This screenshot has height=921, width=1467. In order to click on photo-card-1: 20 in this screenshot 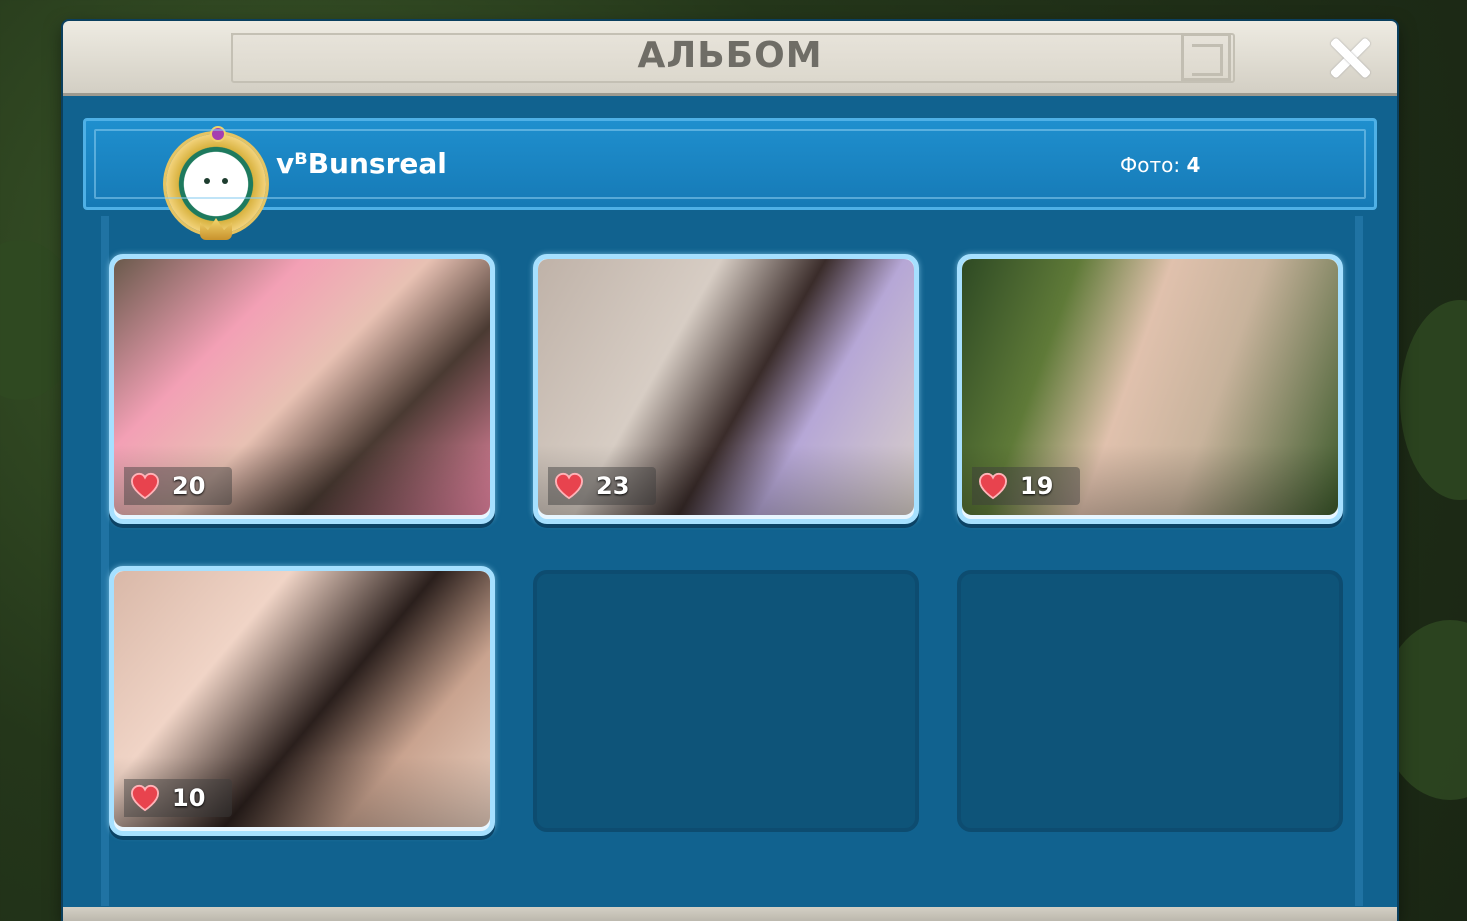, I will do `click(302, 389)`.